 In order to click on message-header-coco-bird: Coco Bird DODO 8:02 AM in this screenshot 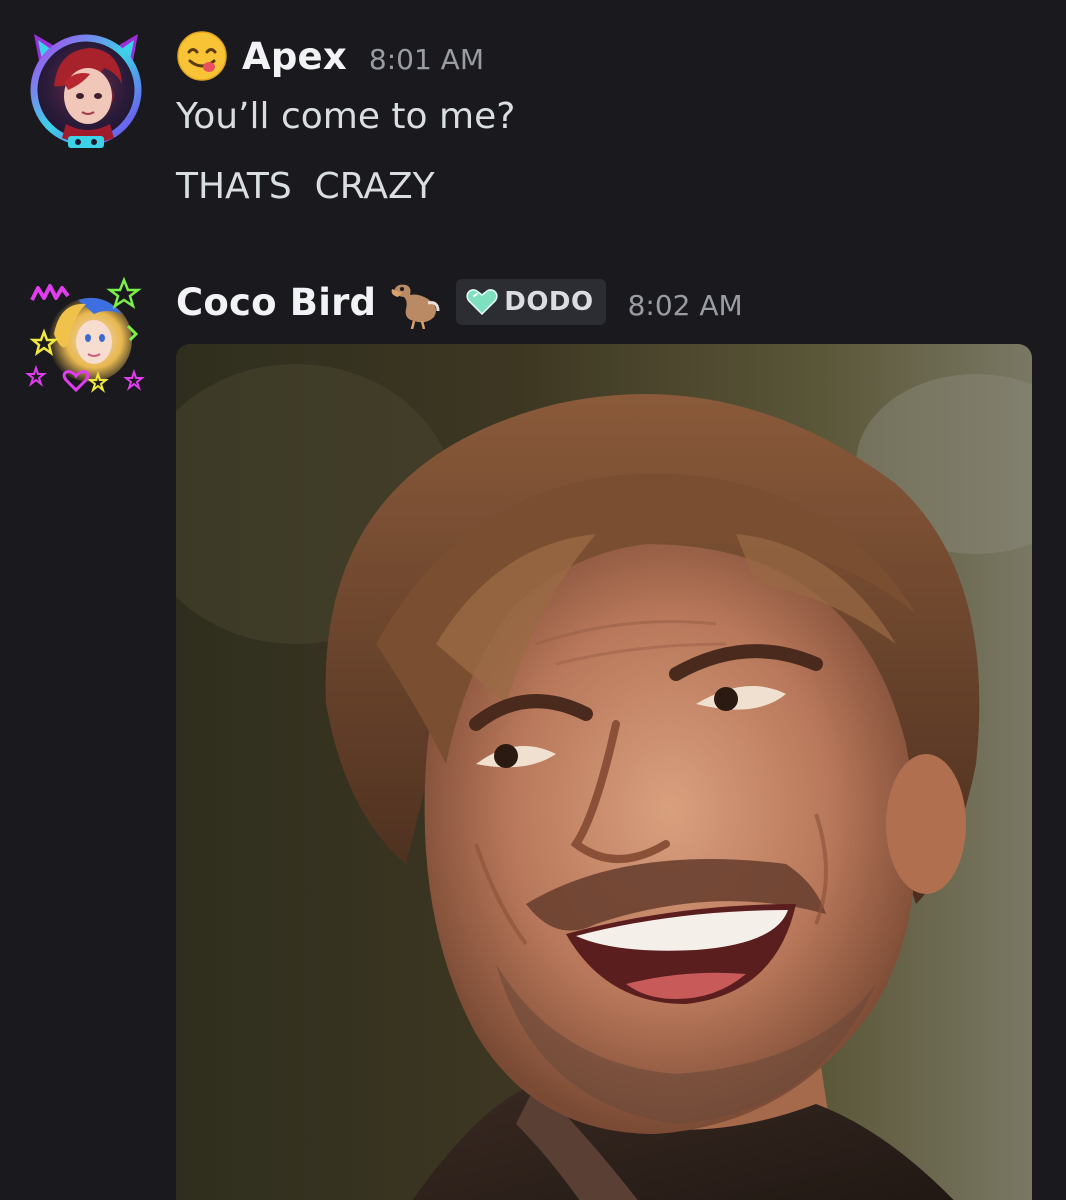, I will do `click(459, 302)`.